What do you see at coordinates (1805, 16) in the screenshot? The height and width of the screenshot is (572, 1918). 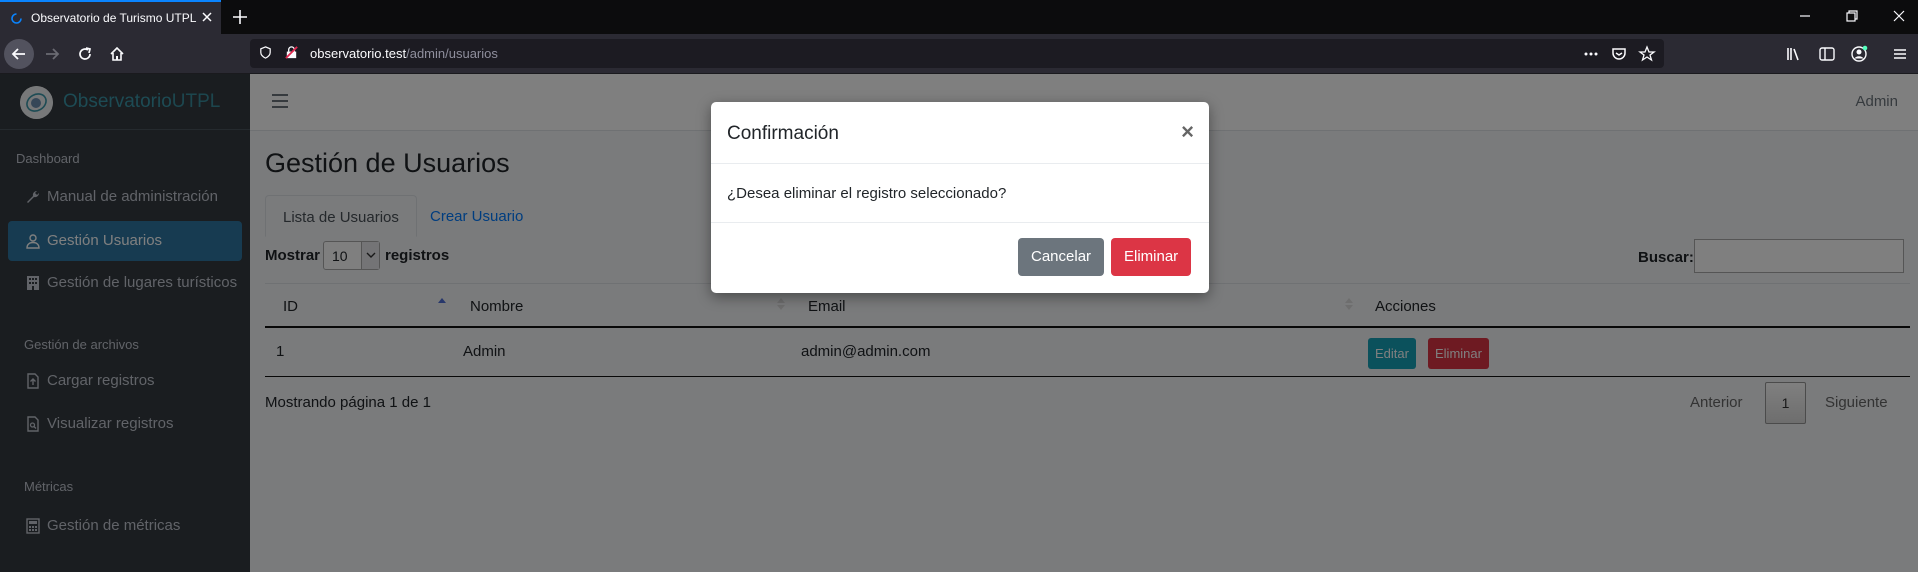 I see `minimize-icon` at bounding box center [1805, 16].